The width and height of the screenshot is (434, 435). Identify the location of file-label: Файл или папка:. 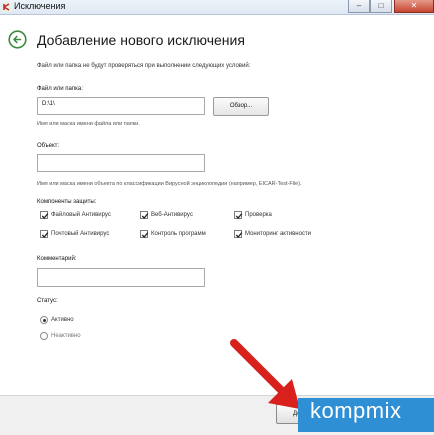
(60, 89).